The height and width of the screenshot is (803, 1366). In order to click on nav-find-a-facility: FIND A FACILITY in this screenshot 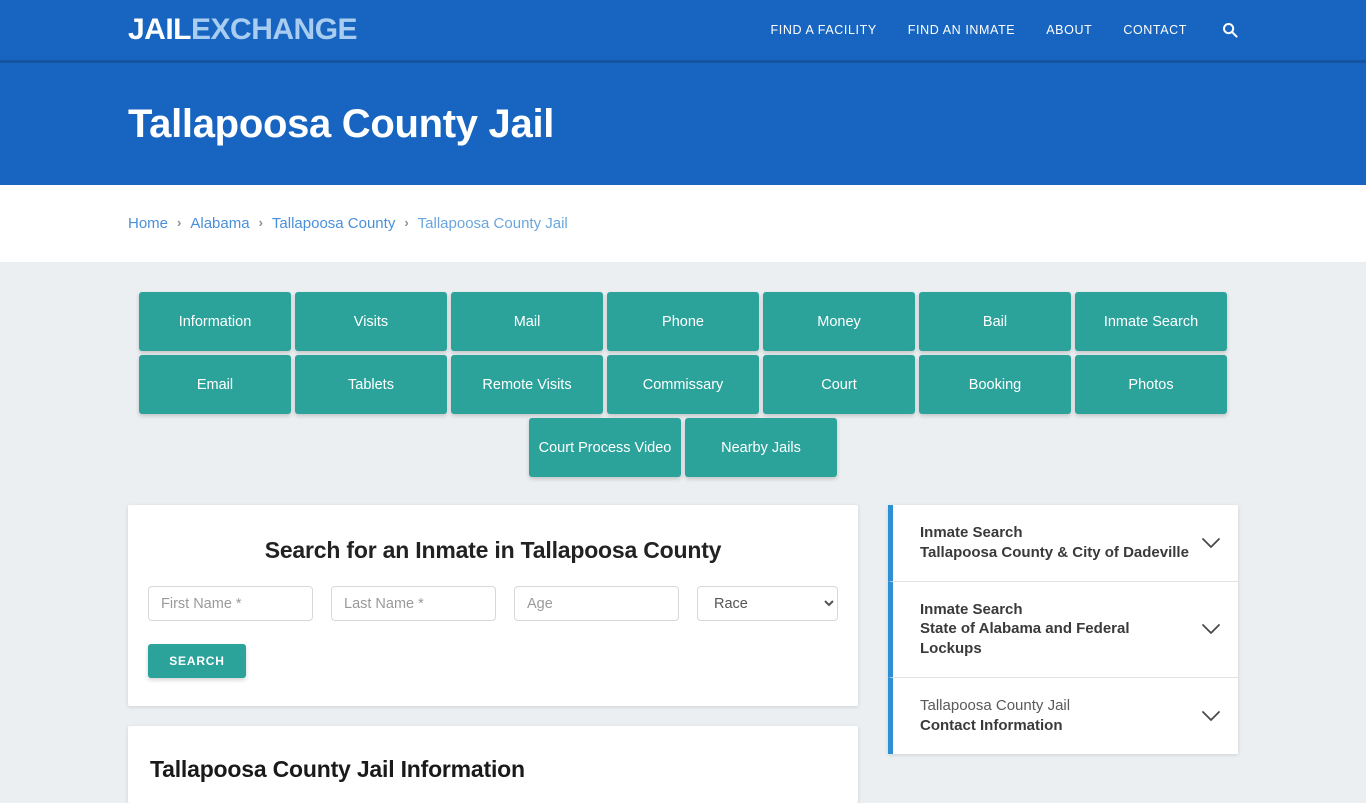, I will do `click(824, 30)`.